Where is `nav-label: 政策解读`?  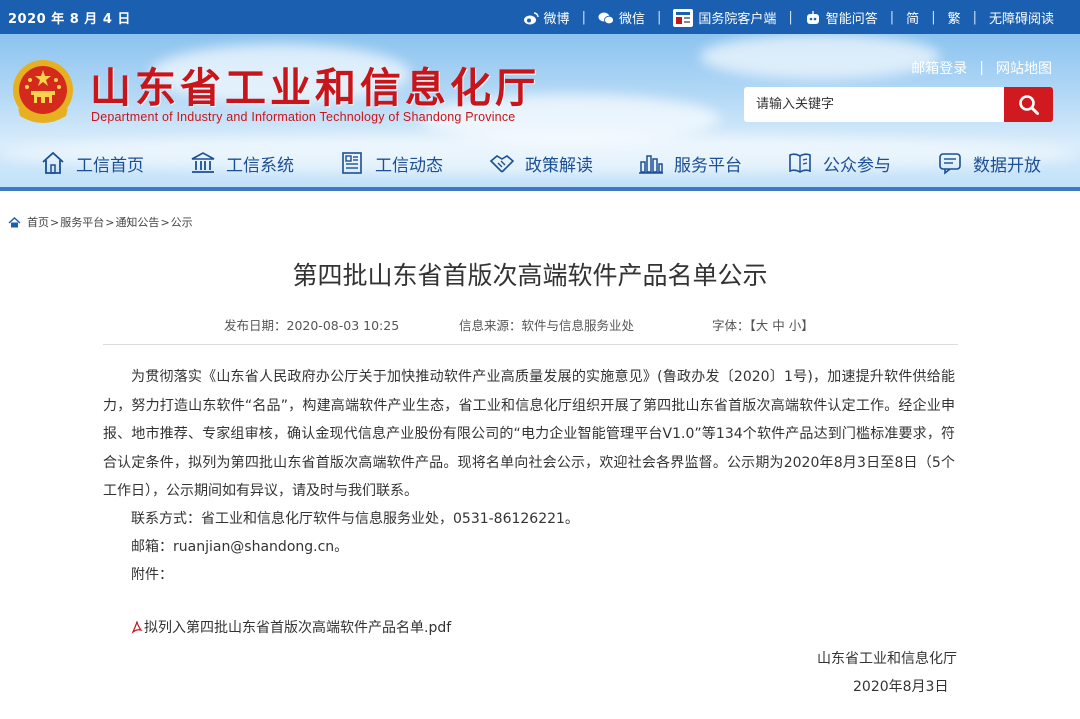
nav-label: 政策解读 is located at coordinates (559, 165).